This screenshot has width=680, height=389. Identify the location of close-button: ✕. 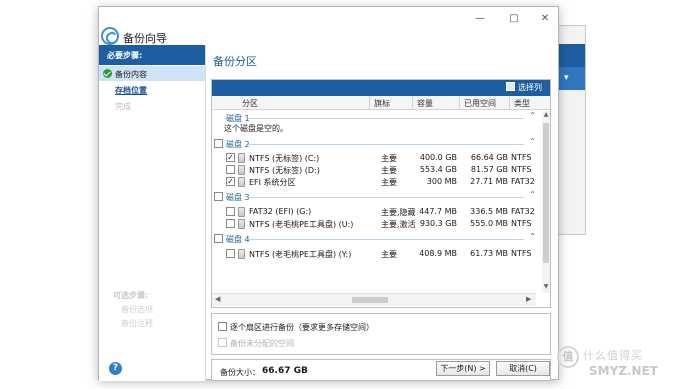
(545, 19).